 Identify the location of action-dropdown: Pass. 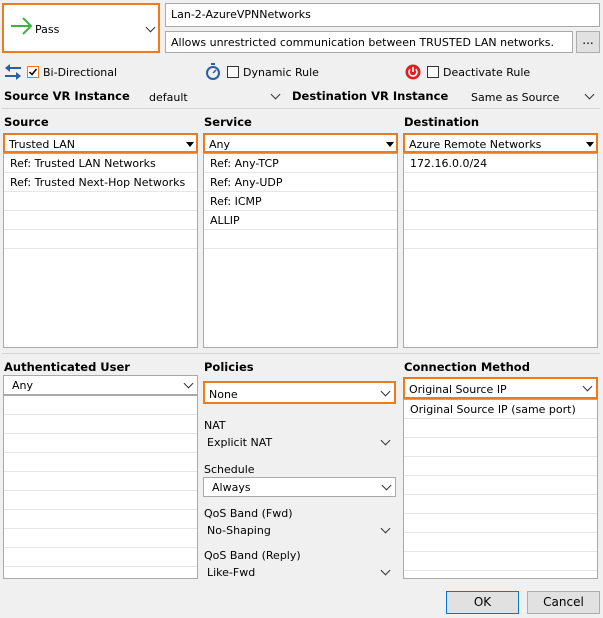
(81, 28).